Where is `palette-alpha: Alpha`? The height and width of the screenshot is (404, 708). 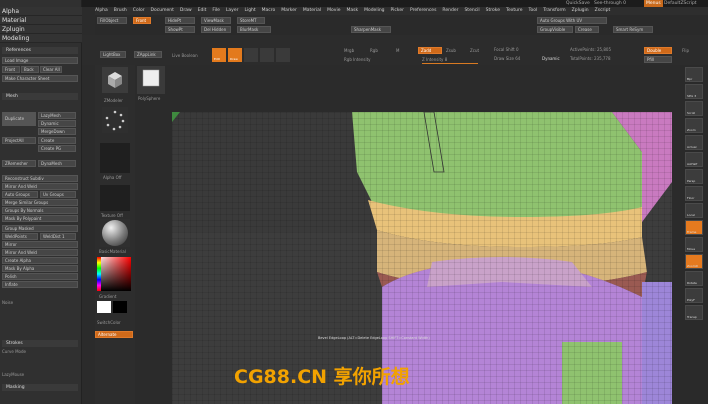
palette-alpha: Alpha is located at coordinates (41, 11).